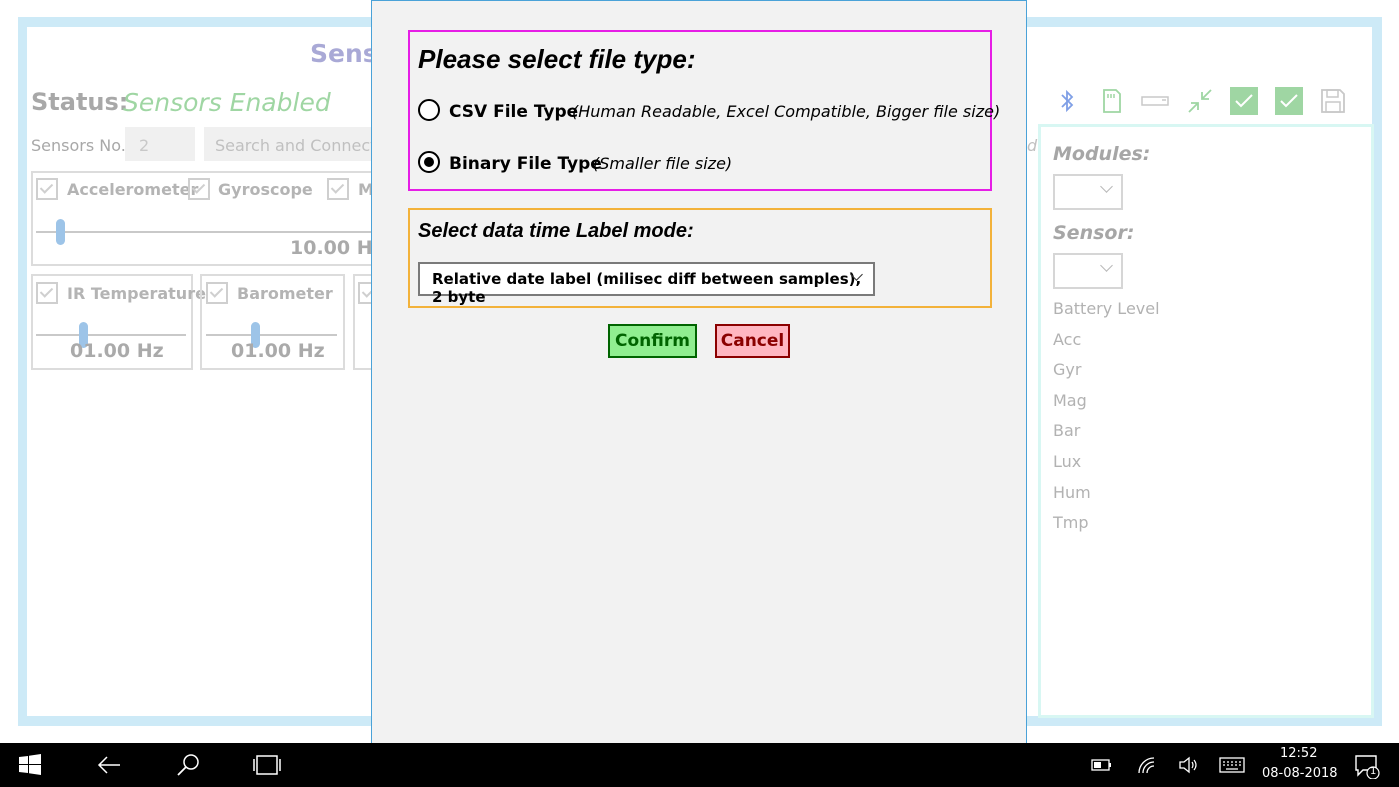  I want to click on ir-temperature-checkbox, so click(47, 293).